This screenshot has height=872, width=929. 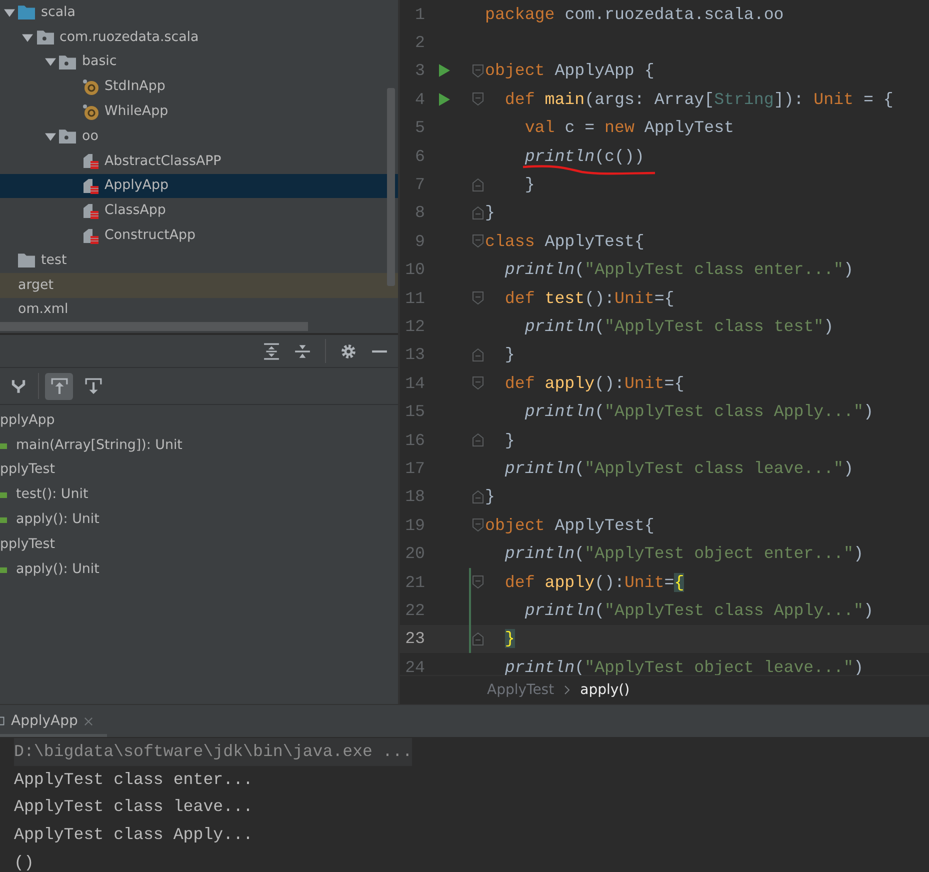 I want to click on scroll-from-source-button, so click(x=59, y=386).